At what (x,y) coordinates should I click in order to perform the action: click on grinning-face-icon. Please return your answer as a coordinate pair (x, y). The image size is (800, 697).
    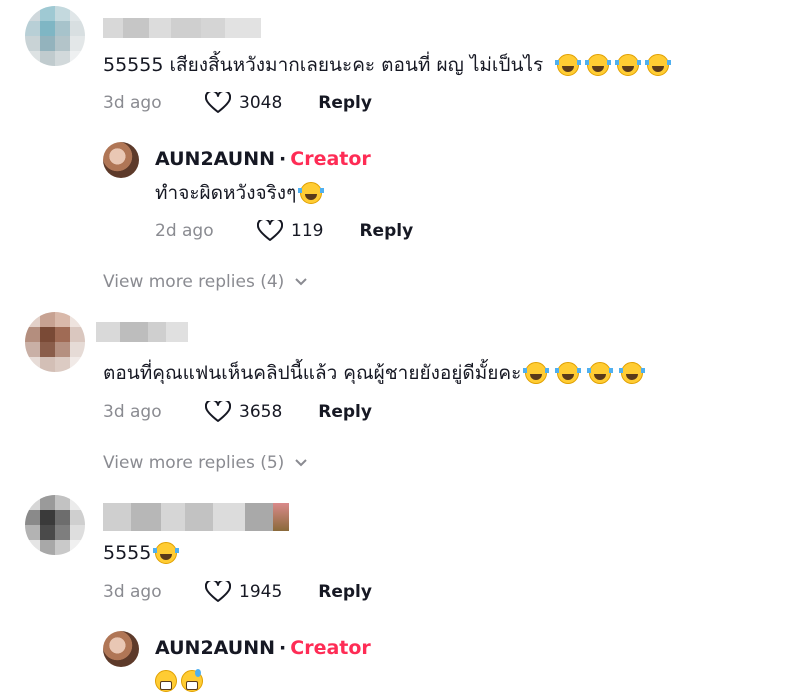
    Looking at the image, I should click on (166, 681).